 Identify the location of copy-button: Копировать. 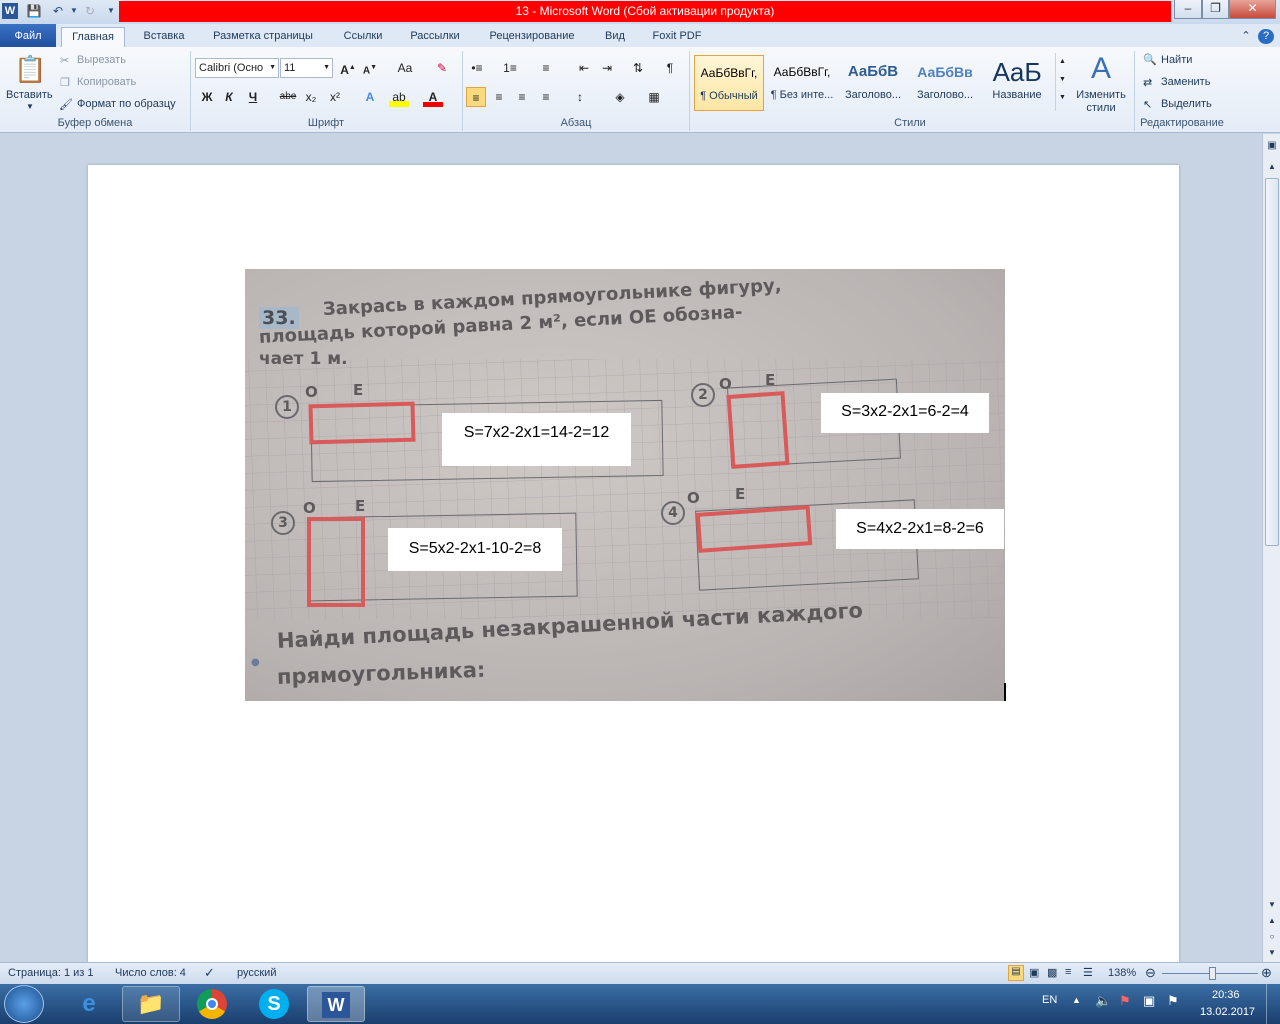
(106, 82).